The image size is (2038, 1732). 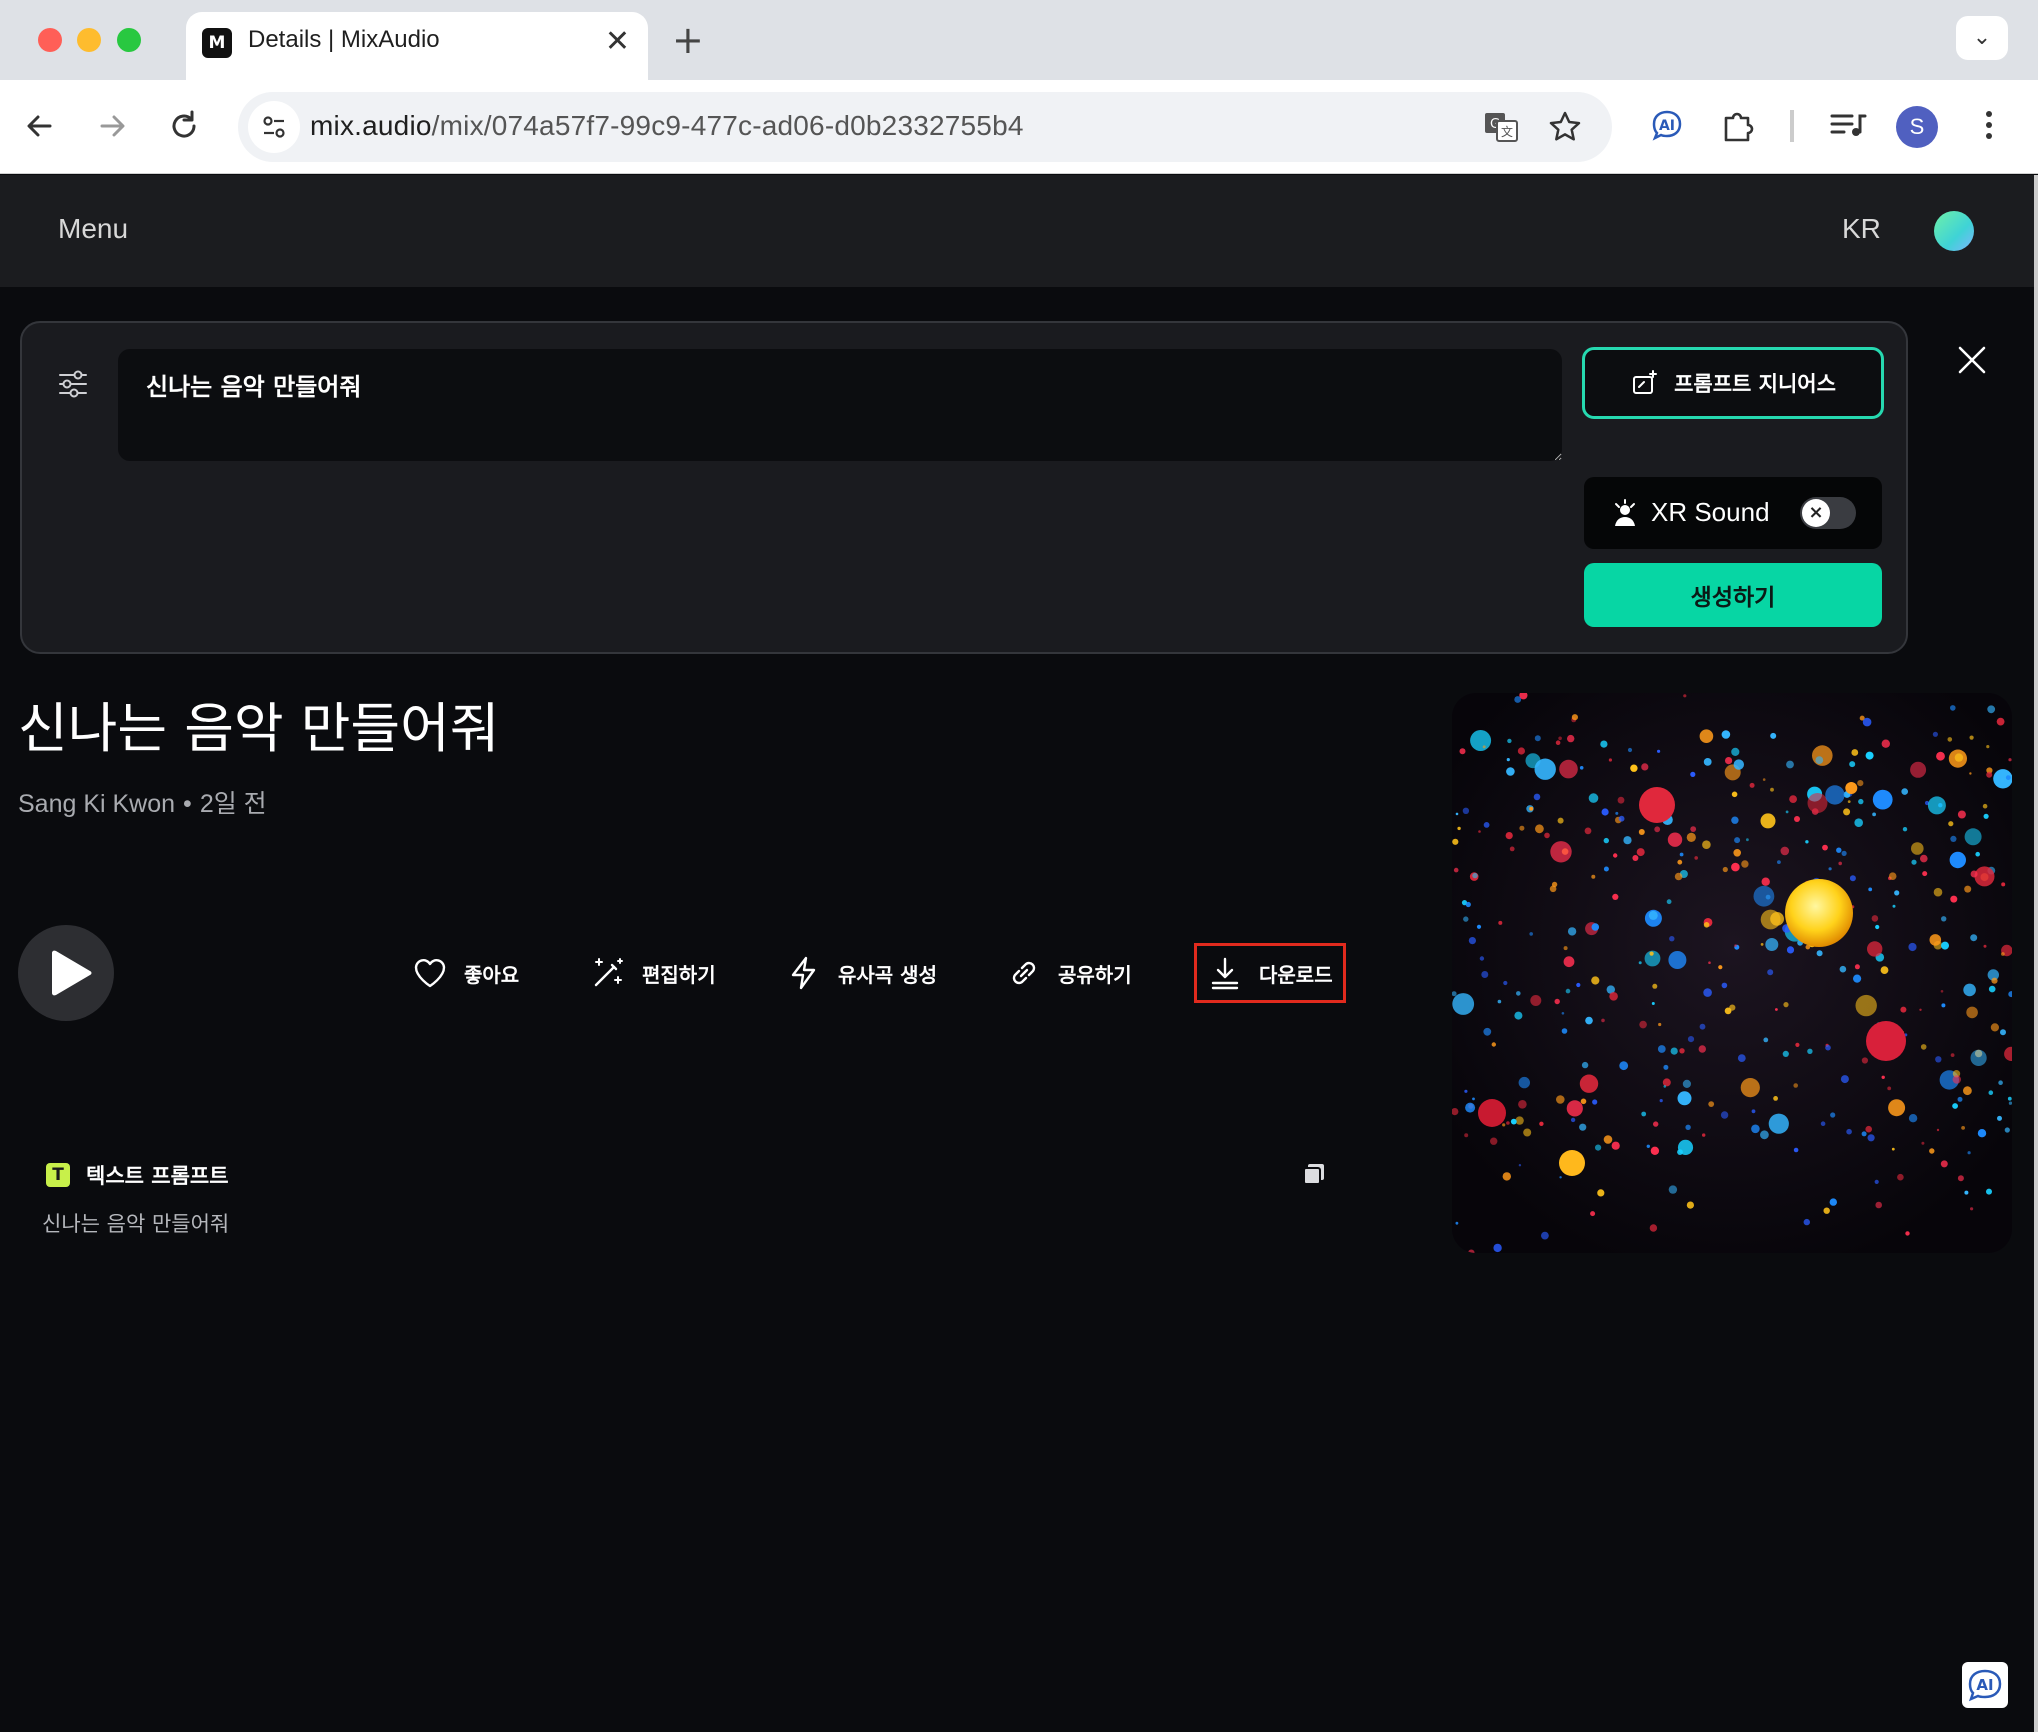 What do you see at coordinates (1667, 125) in the screenshot?
I see `ai-extension-icon: AI` at bounding box center [1667, 125].